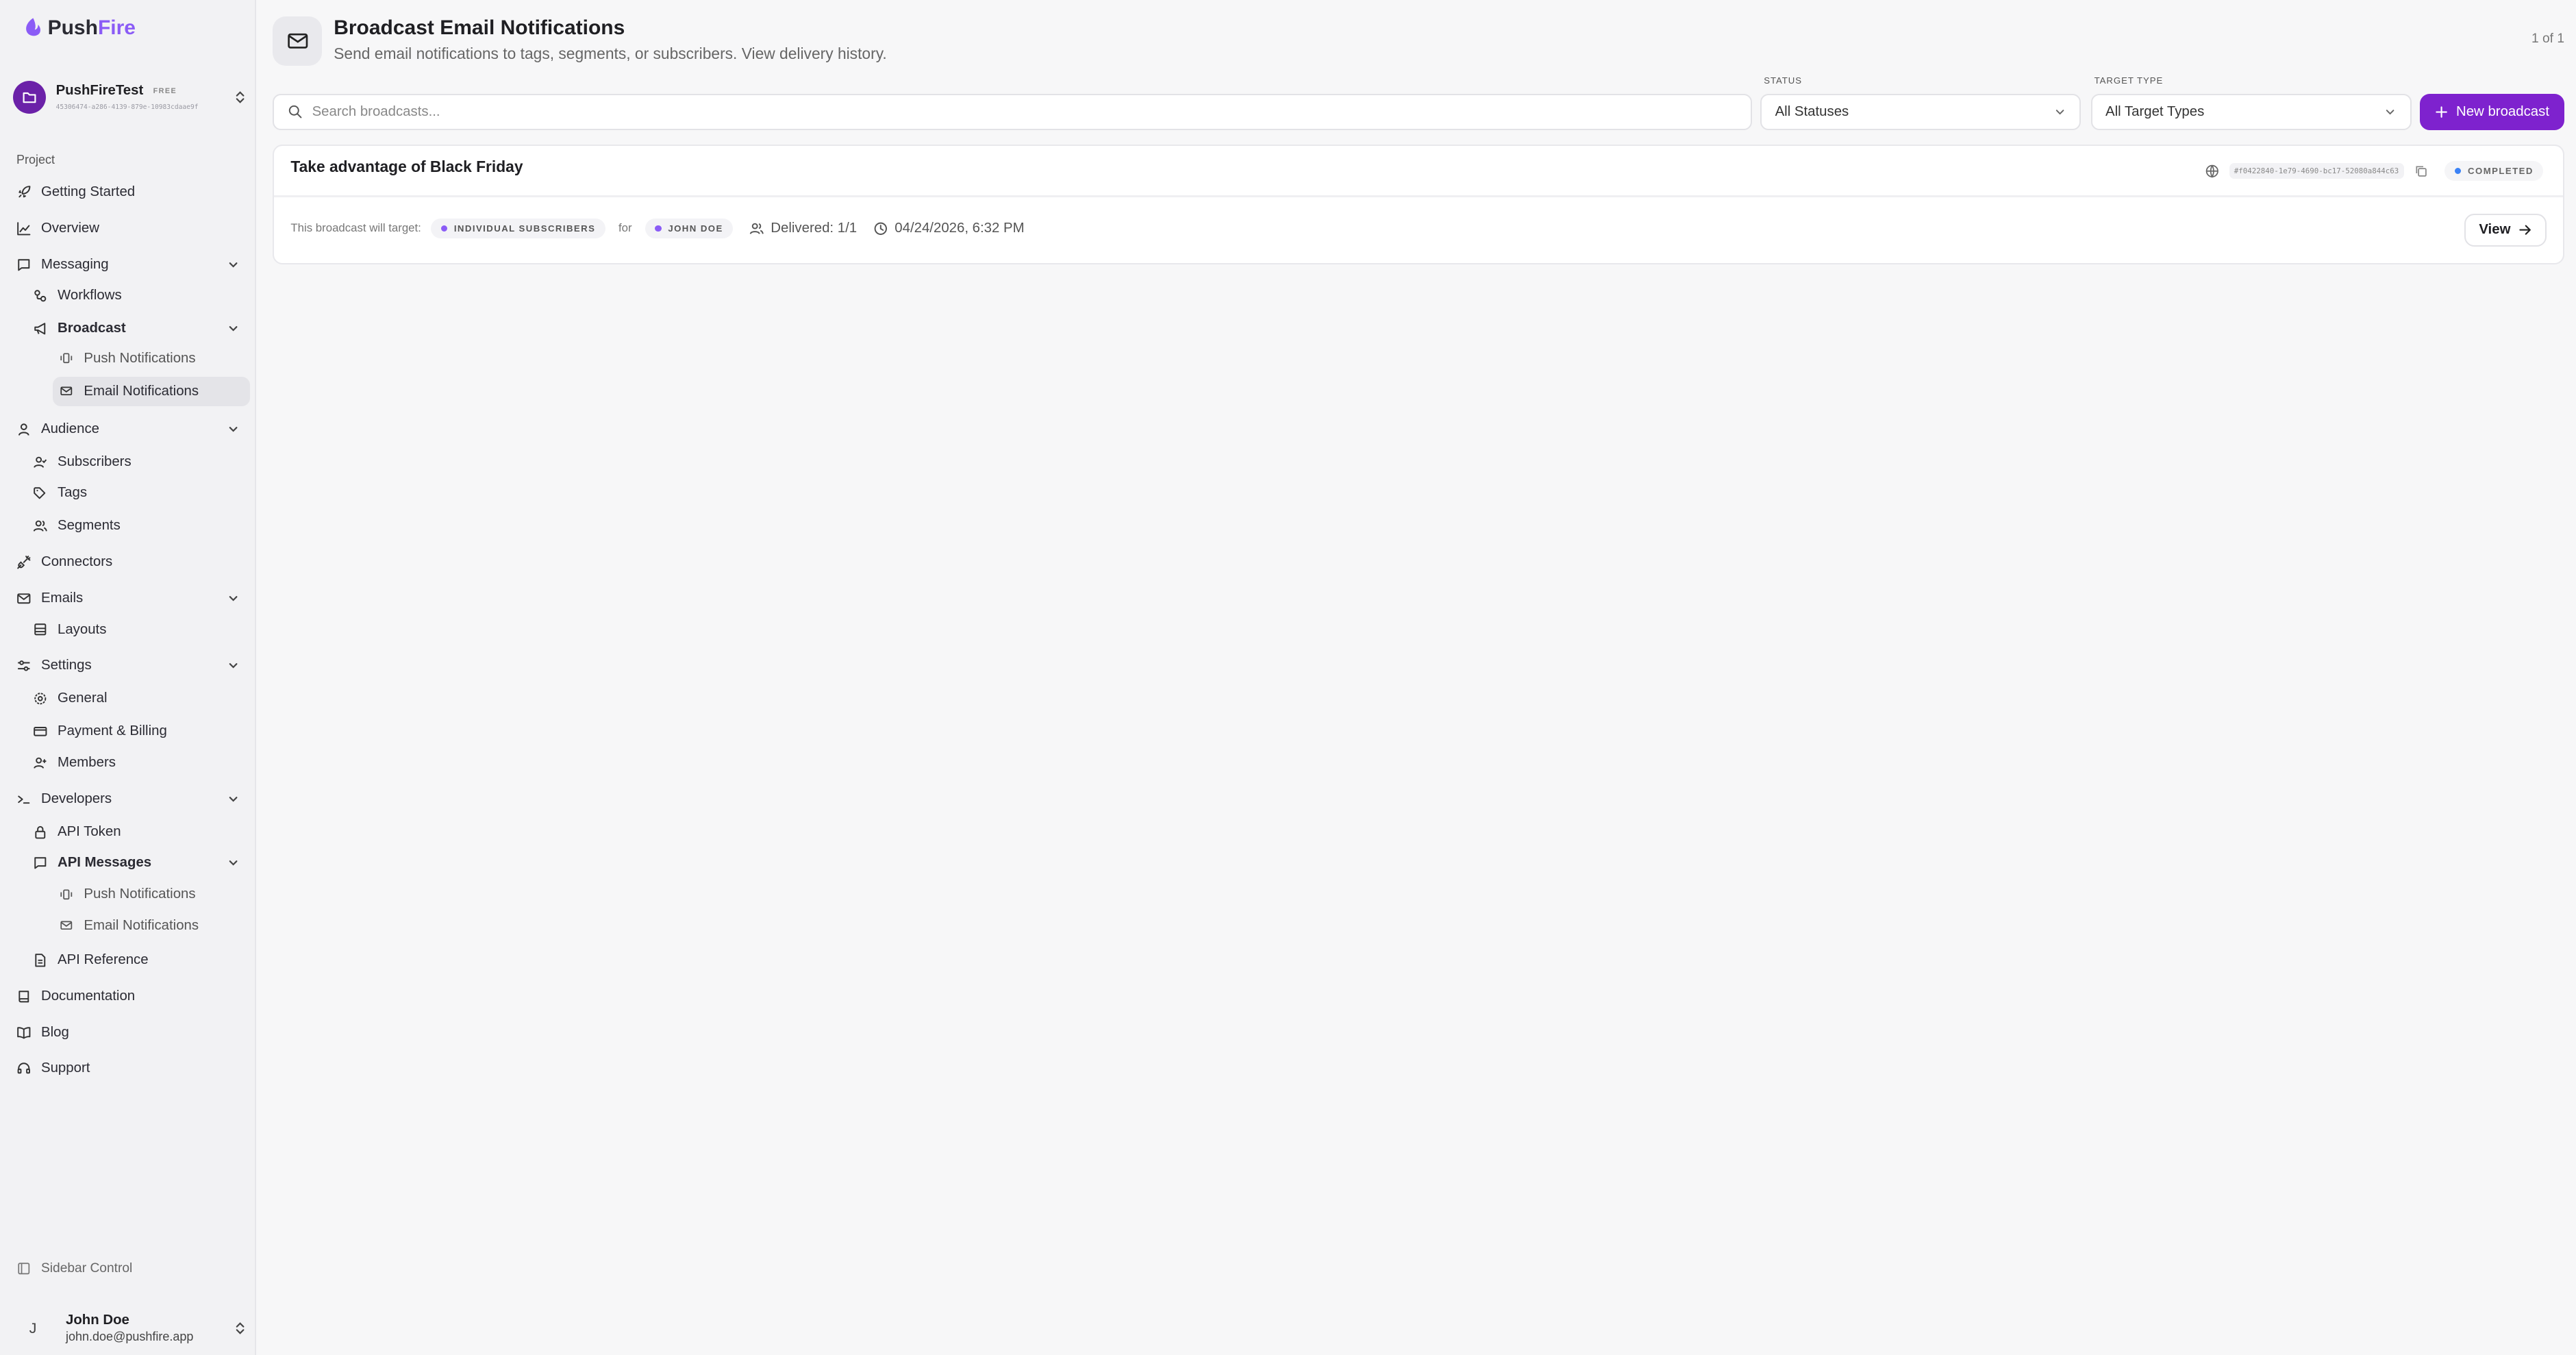 Image resolution: width=2576 pixels, height=1355 pixels. I want to click on sidebar-item-api-push: Push Notifications, so click(149, 894).